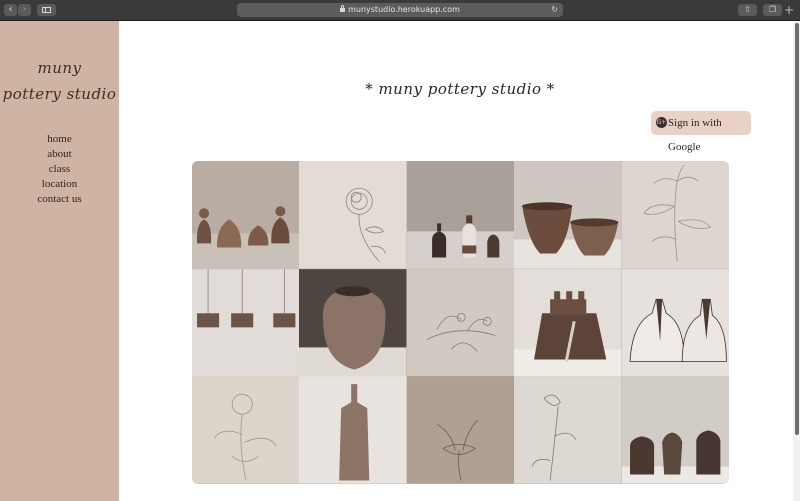 The image size is (800, 501). I want to click on flower-drawing-image, so click(353, 215).